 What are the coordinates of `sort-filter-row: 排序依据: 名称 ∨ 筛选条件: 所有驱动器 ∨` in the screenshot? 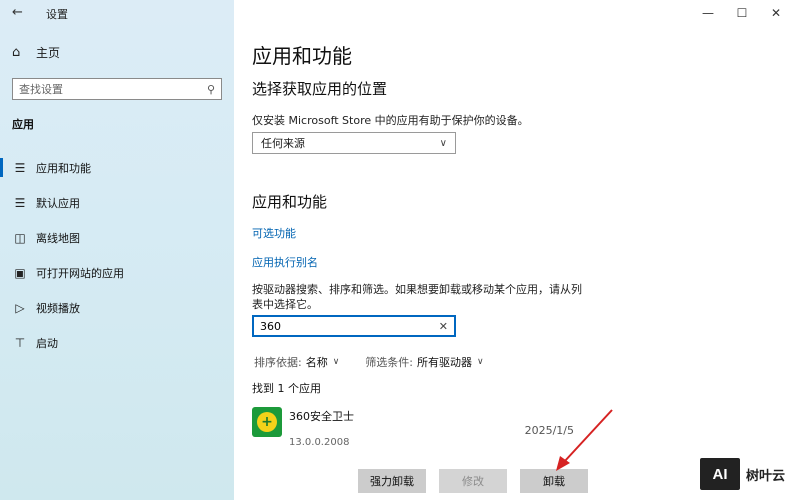 It's located at (369, 362).